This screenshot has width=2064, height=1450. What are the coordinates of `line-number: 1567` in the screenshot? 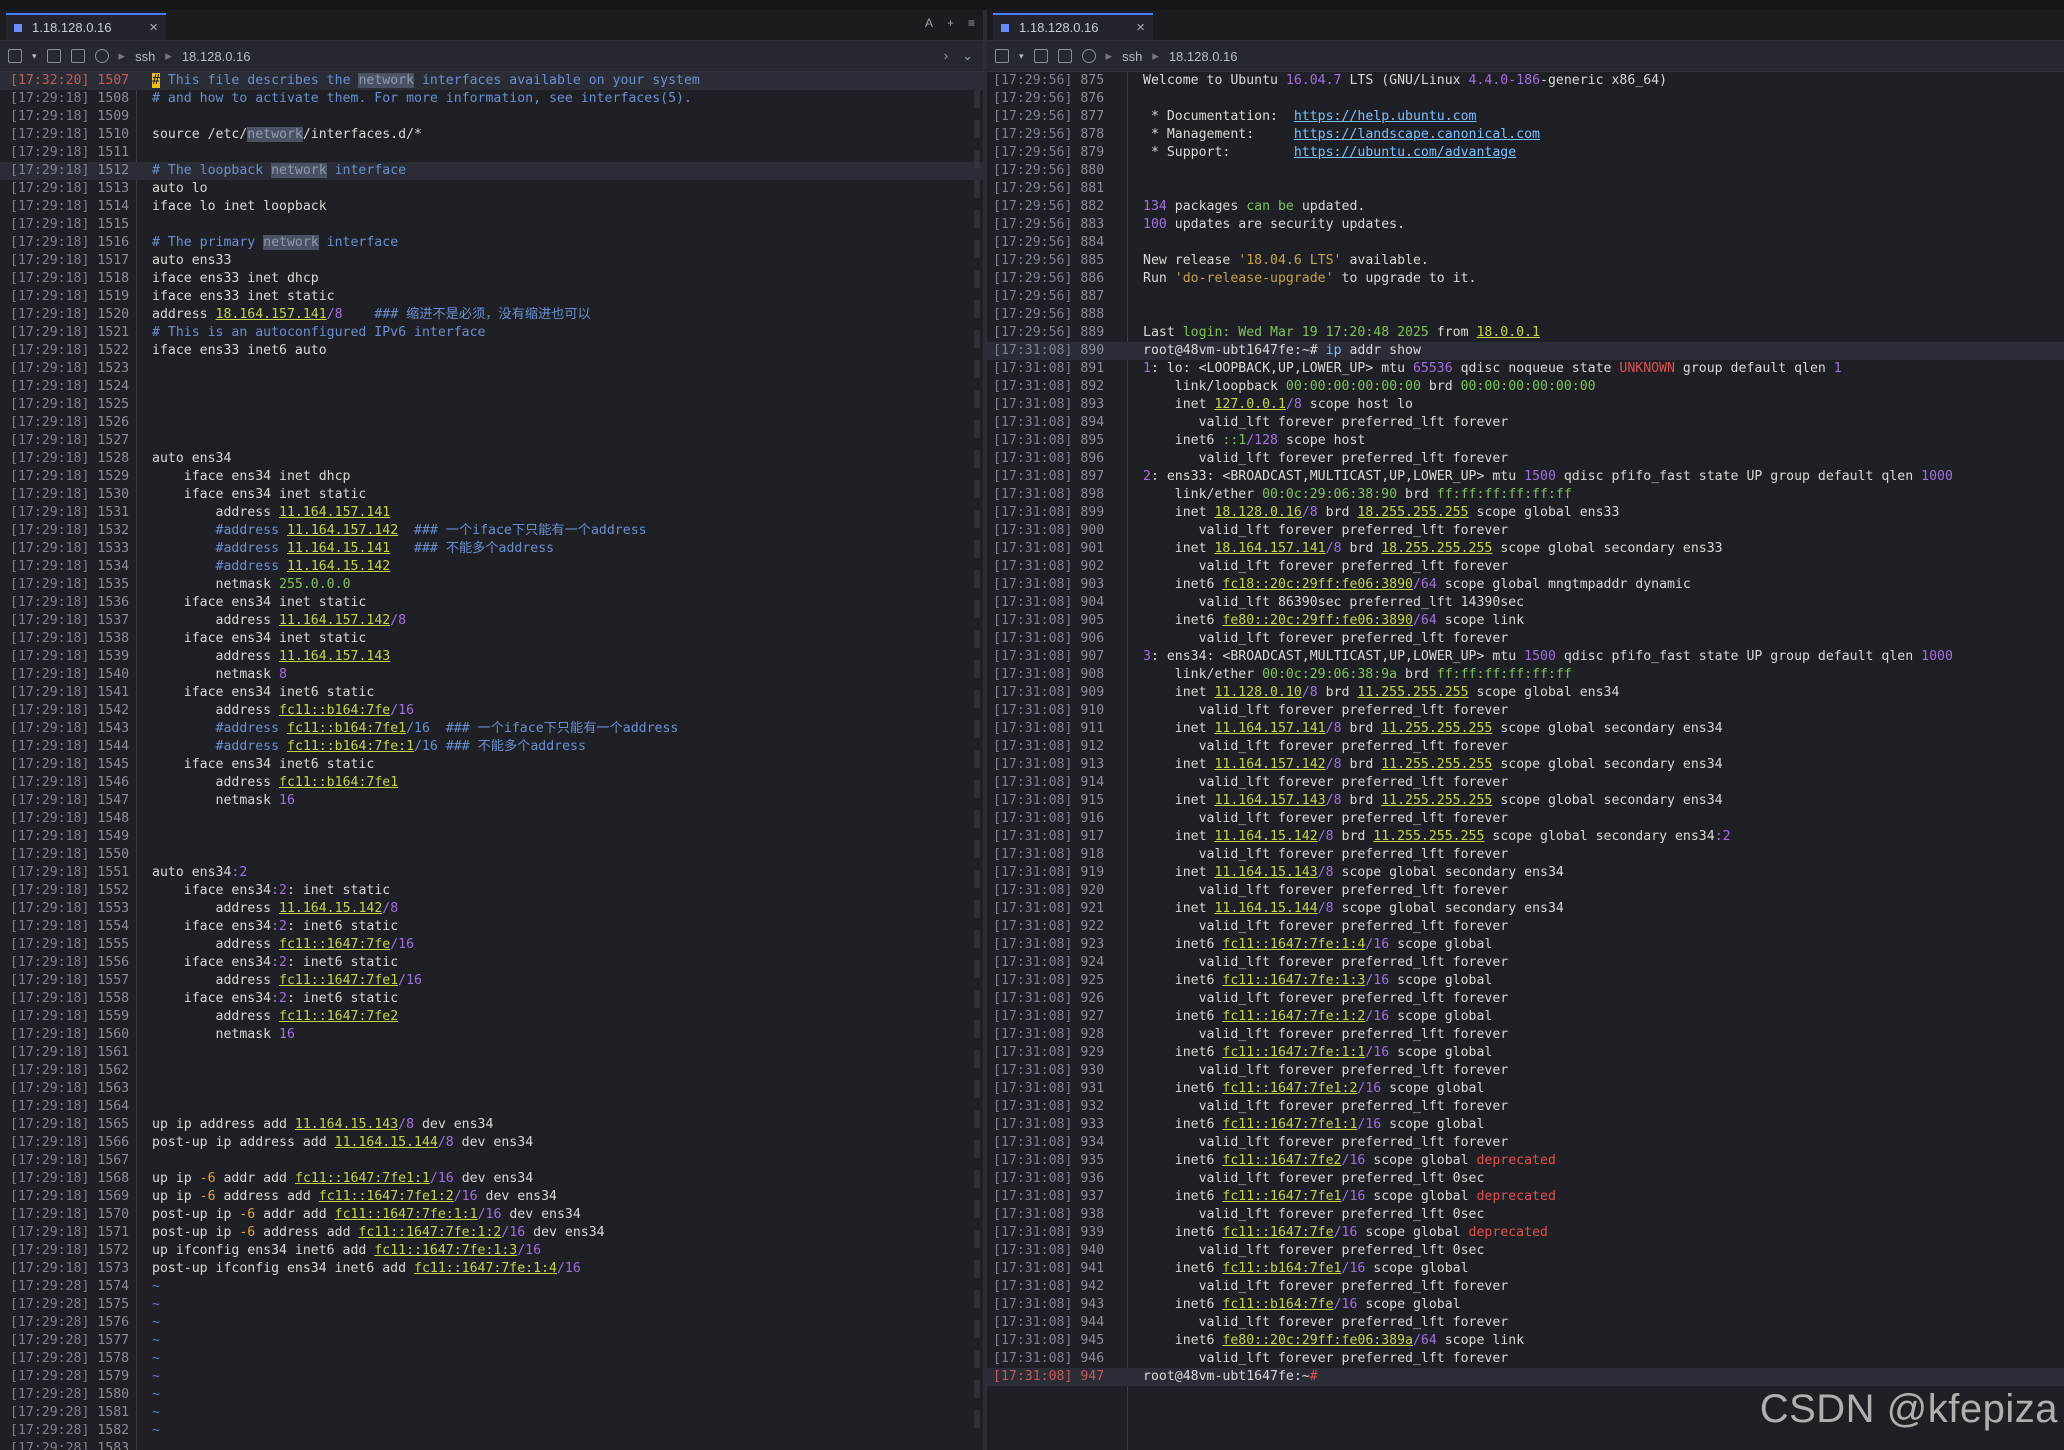 It's located at (109, 1160).